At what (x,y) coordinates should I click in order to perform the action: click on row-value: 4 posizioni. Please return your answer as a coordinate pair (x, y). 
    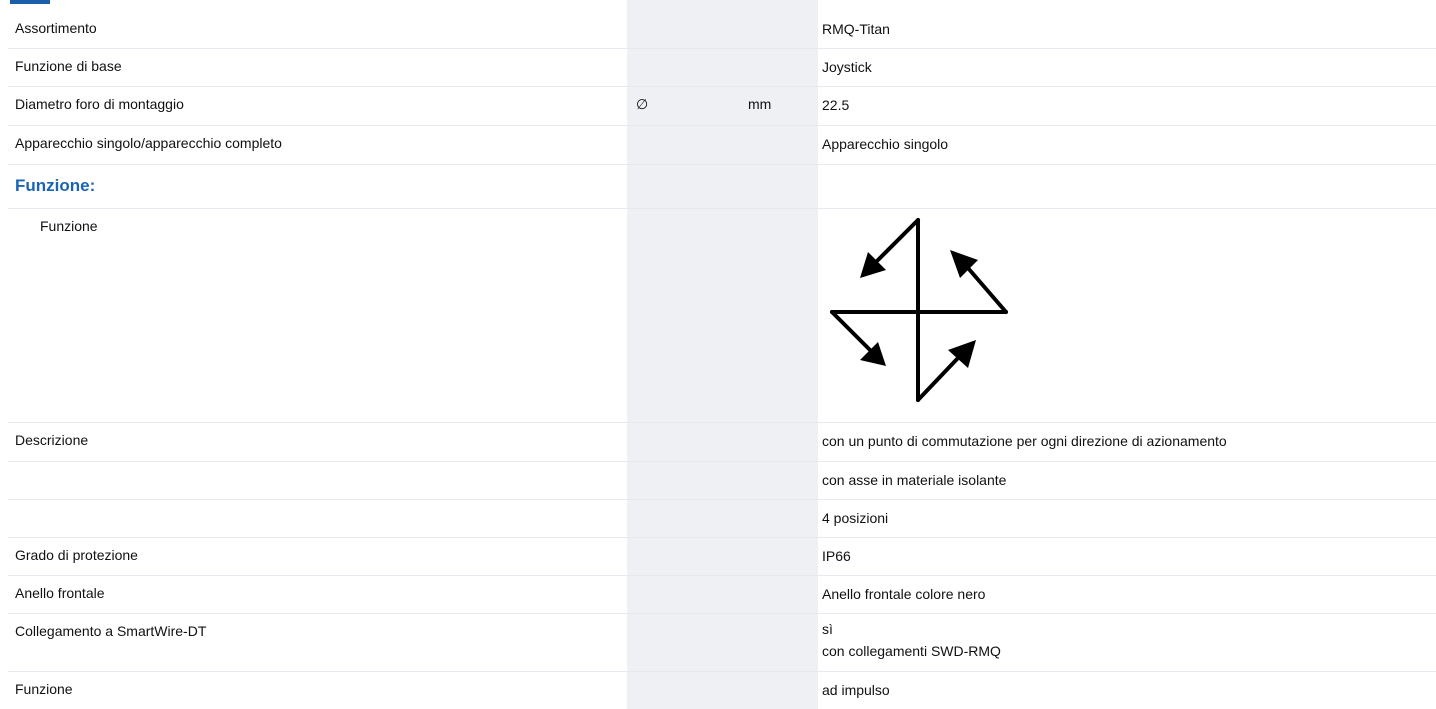
    Looking at the image, I should click on (855, 518).